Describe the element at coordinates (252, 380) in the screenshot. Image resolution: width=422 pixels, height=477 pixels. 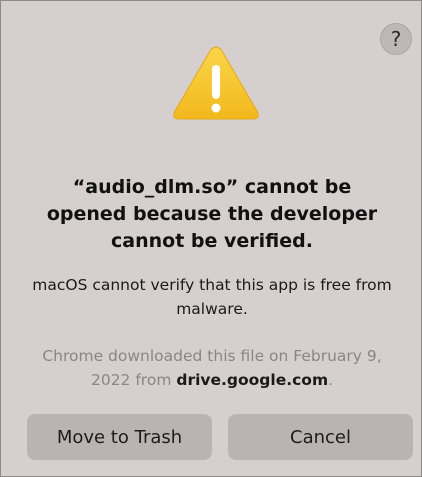
I see `download-source-domain: drive.google.com` at that location.